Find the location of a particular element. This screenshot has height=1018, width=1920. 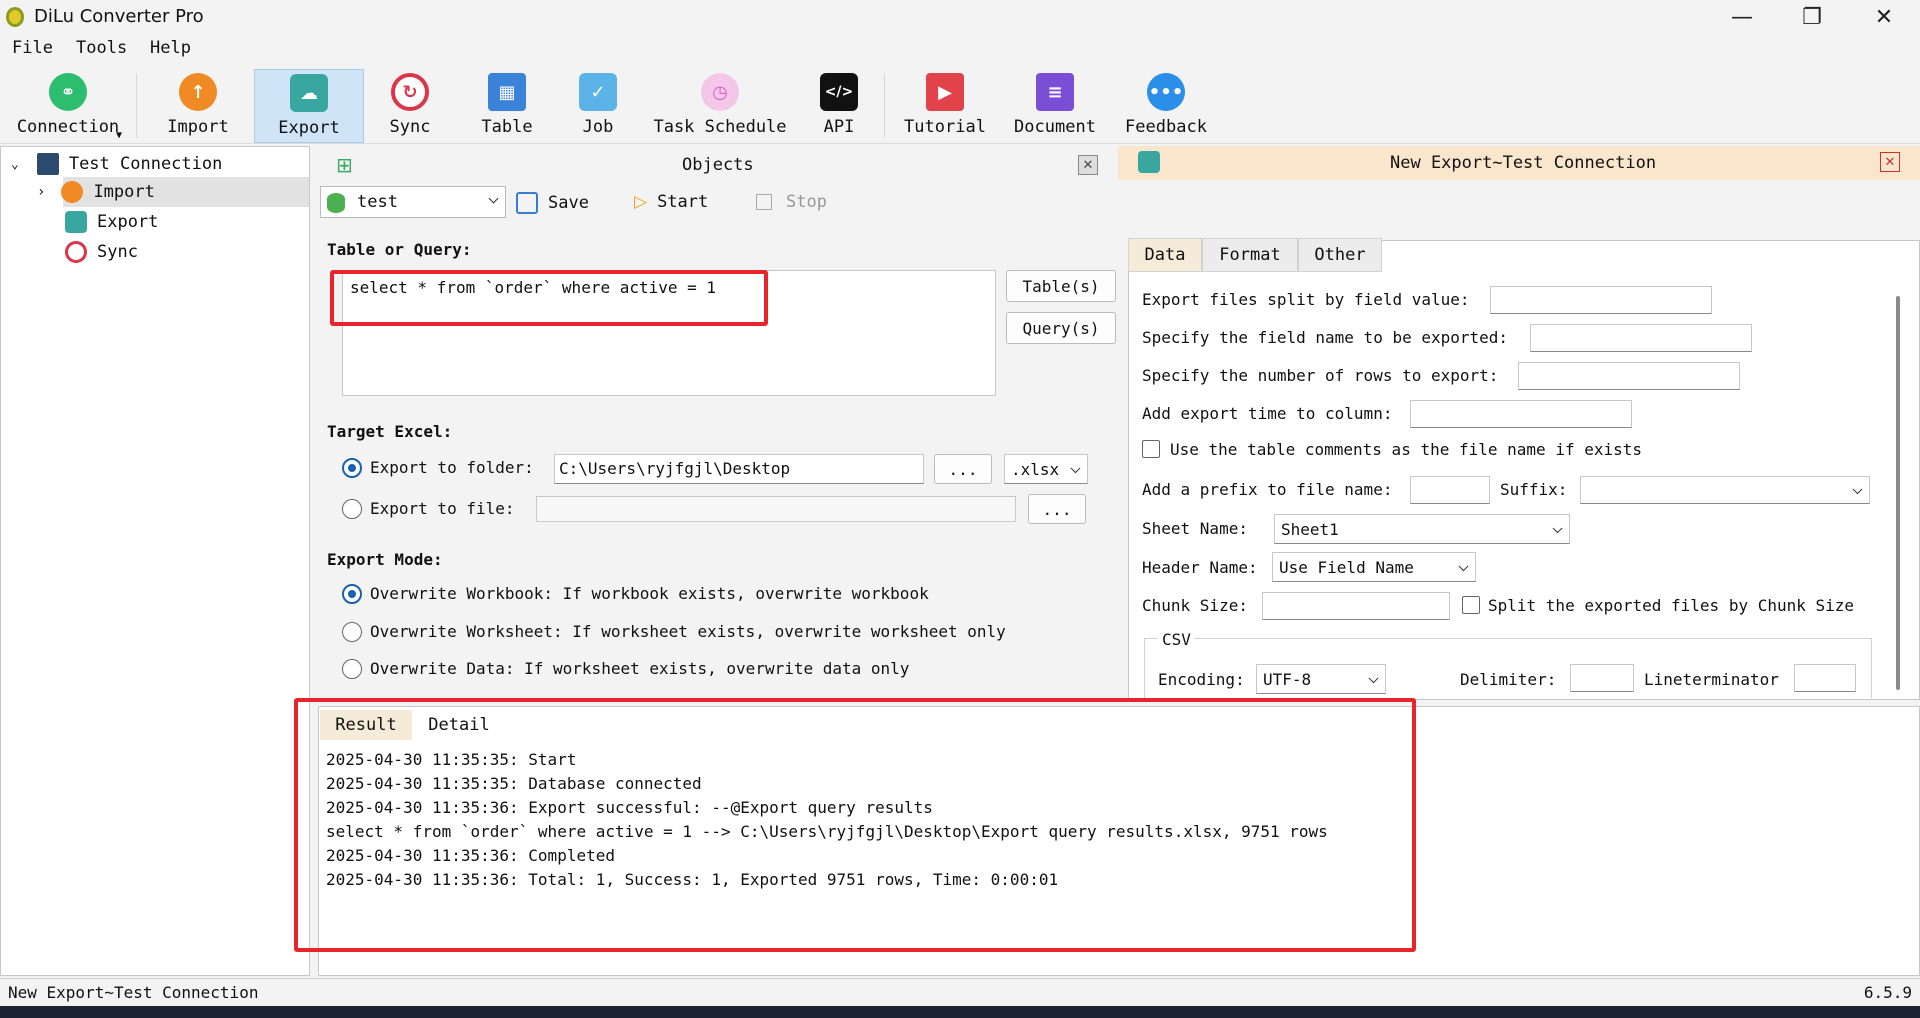

sheet-name-select: Sheet1 is located at coordinates (1422, 529).